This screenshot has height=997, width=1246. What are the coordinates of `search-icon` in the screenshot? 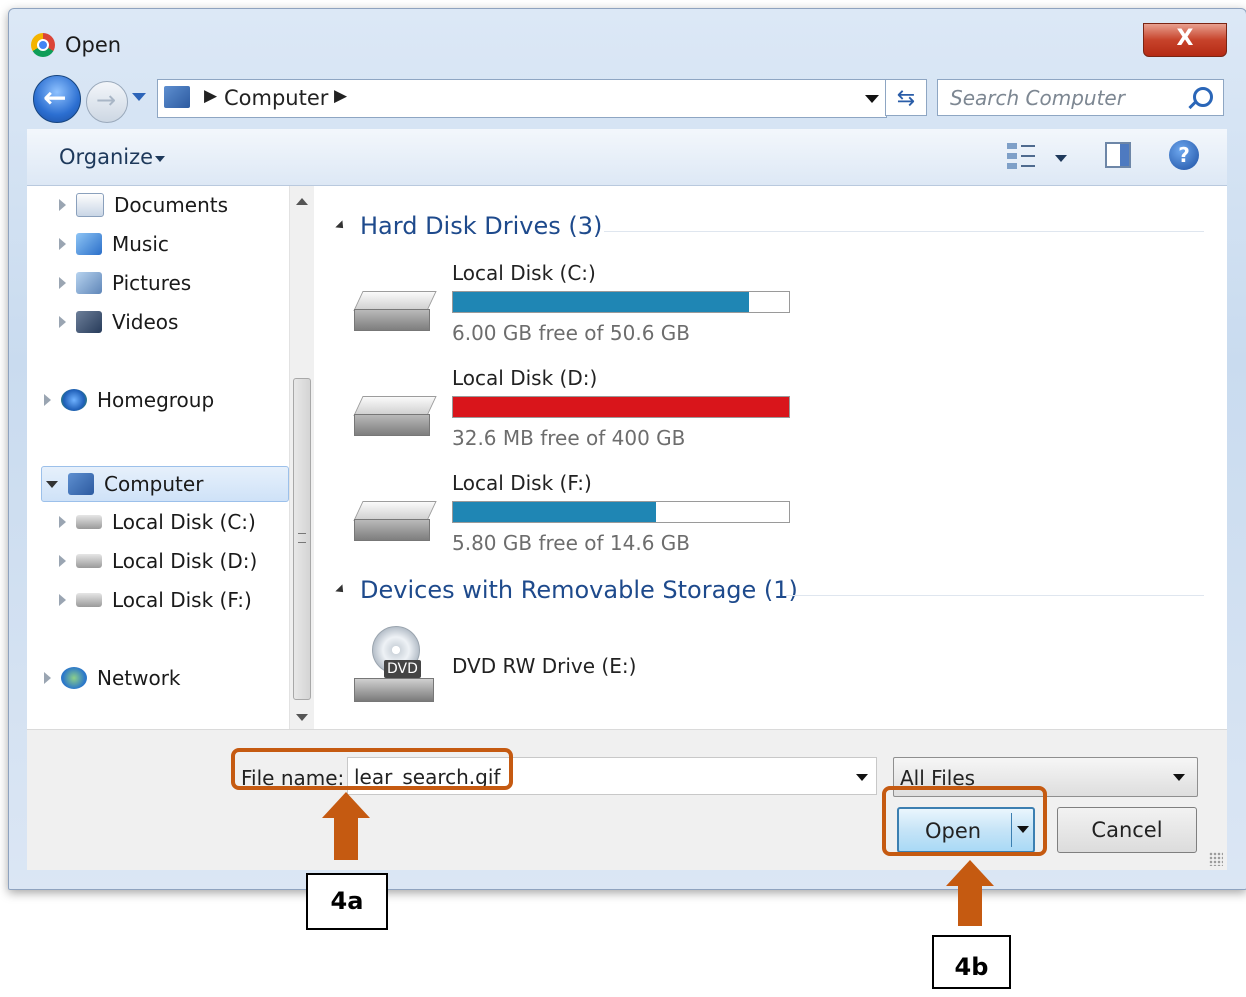 It's located at (1203, 97).